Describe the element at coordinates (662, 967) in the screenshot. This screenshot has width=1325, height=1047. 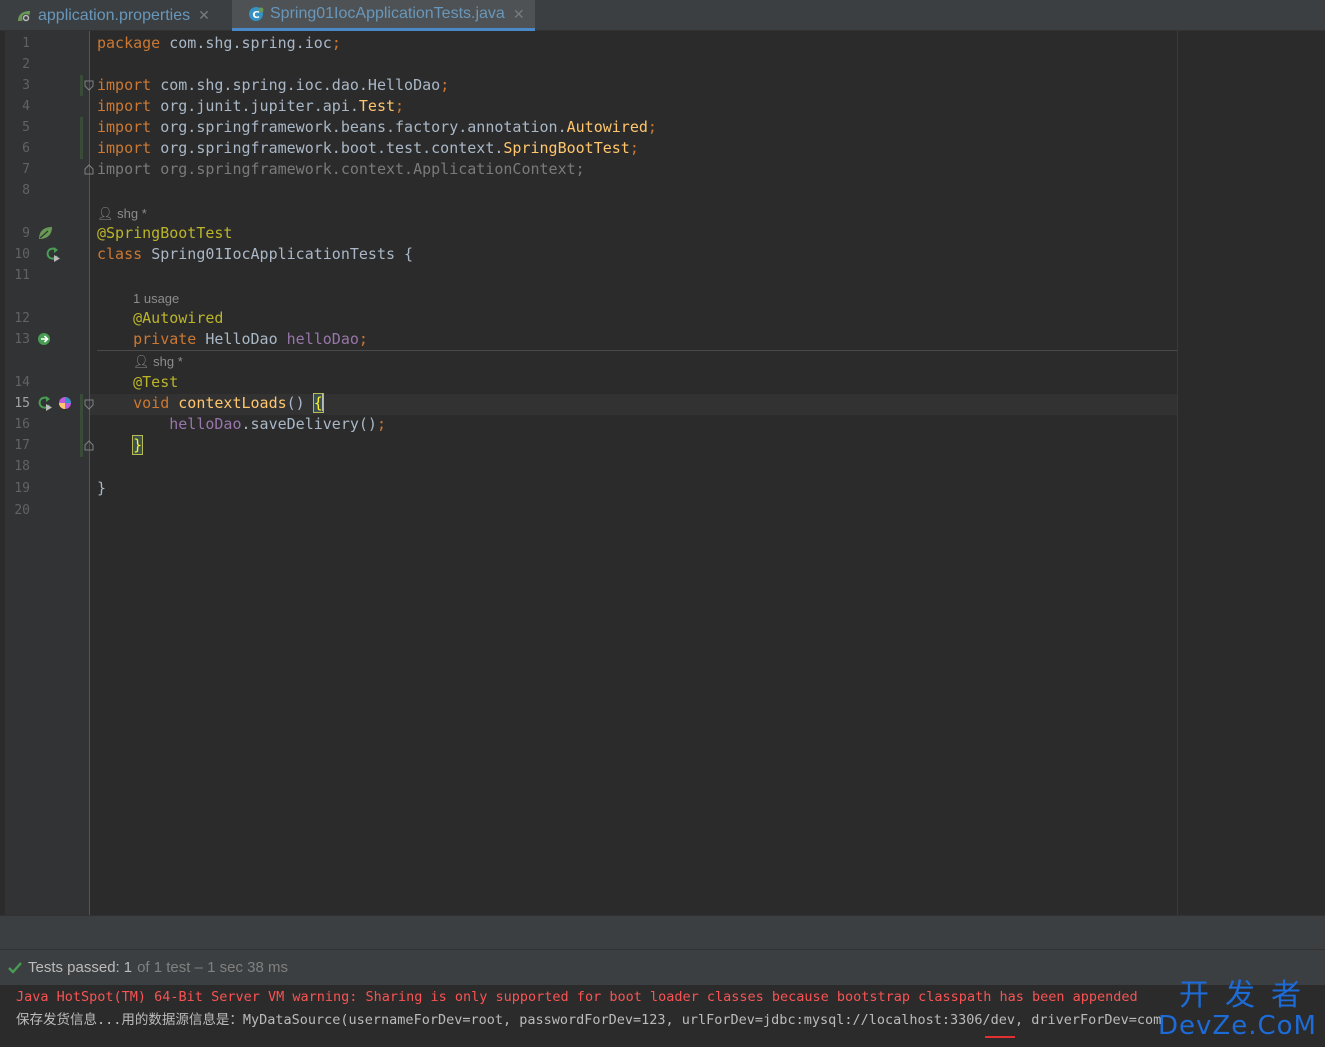
I see `test-results-bar: Tests passed: 1 of 1 test – 1 sec 38 ms` at that location.